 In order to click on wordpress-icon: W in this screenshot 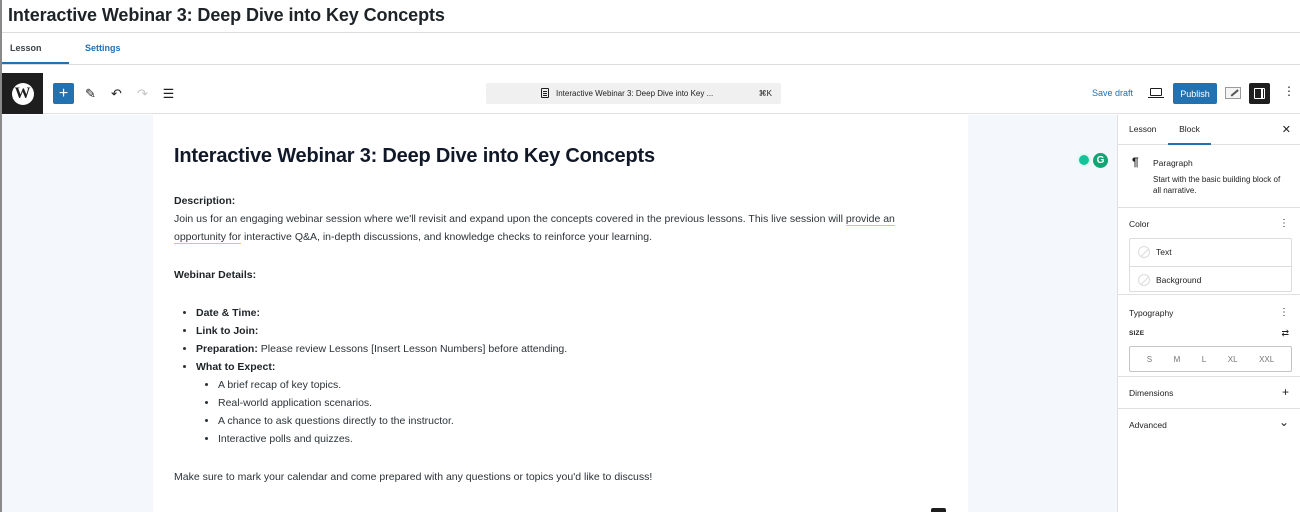, I will do `click(22, 93)`.